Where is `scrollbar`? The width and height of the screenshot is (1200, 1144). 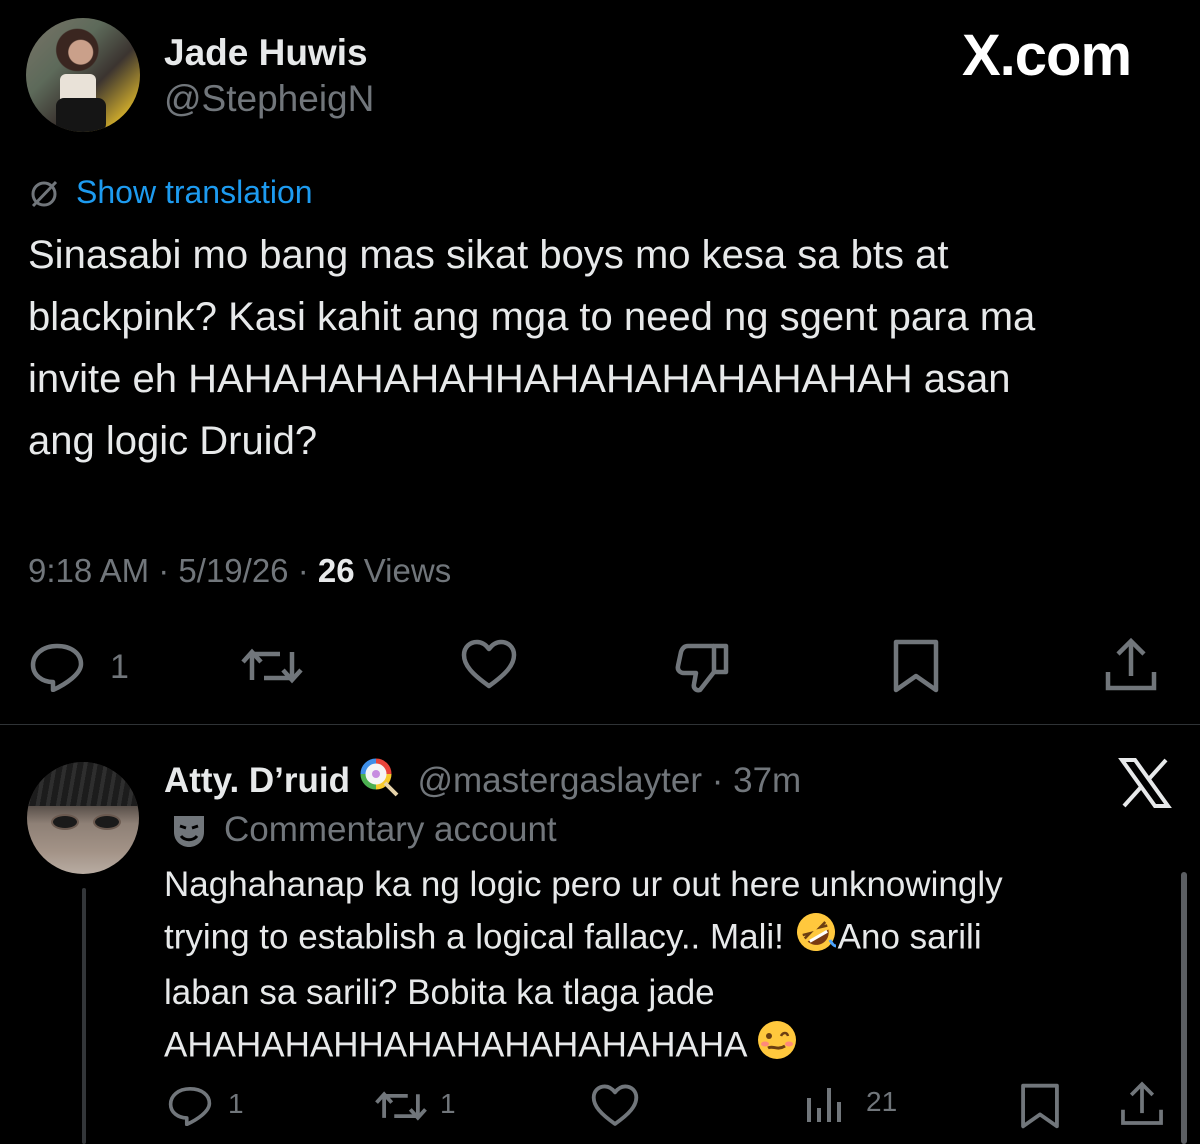
scrollbar is located at coordinates (1184, 1008).